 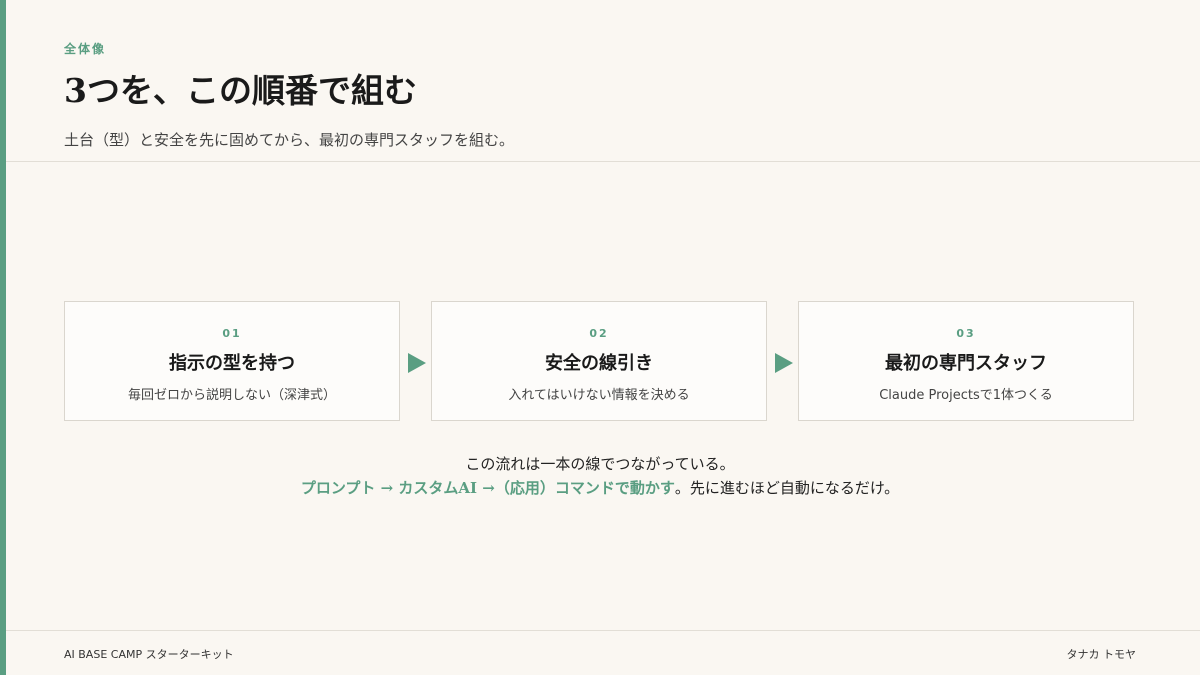 I want to click on step-description: 毎回ゼロから説明しない（深津式）, so click(x=231, y=395).